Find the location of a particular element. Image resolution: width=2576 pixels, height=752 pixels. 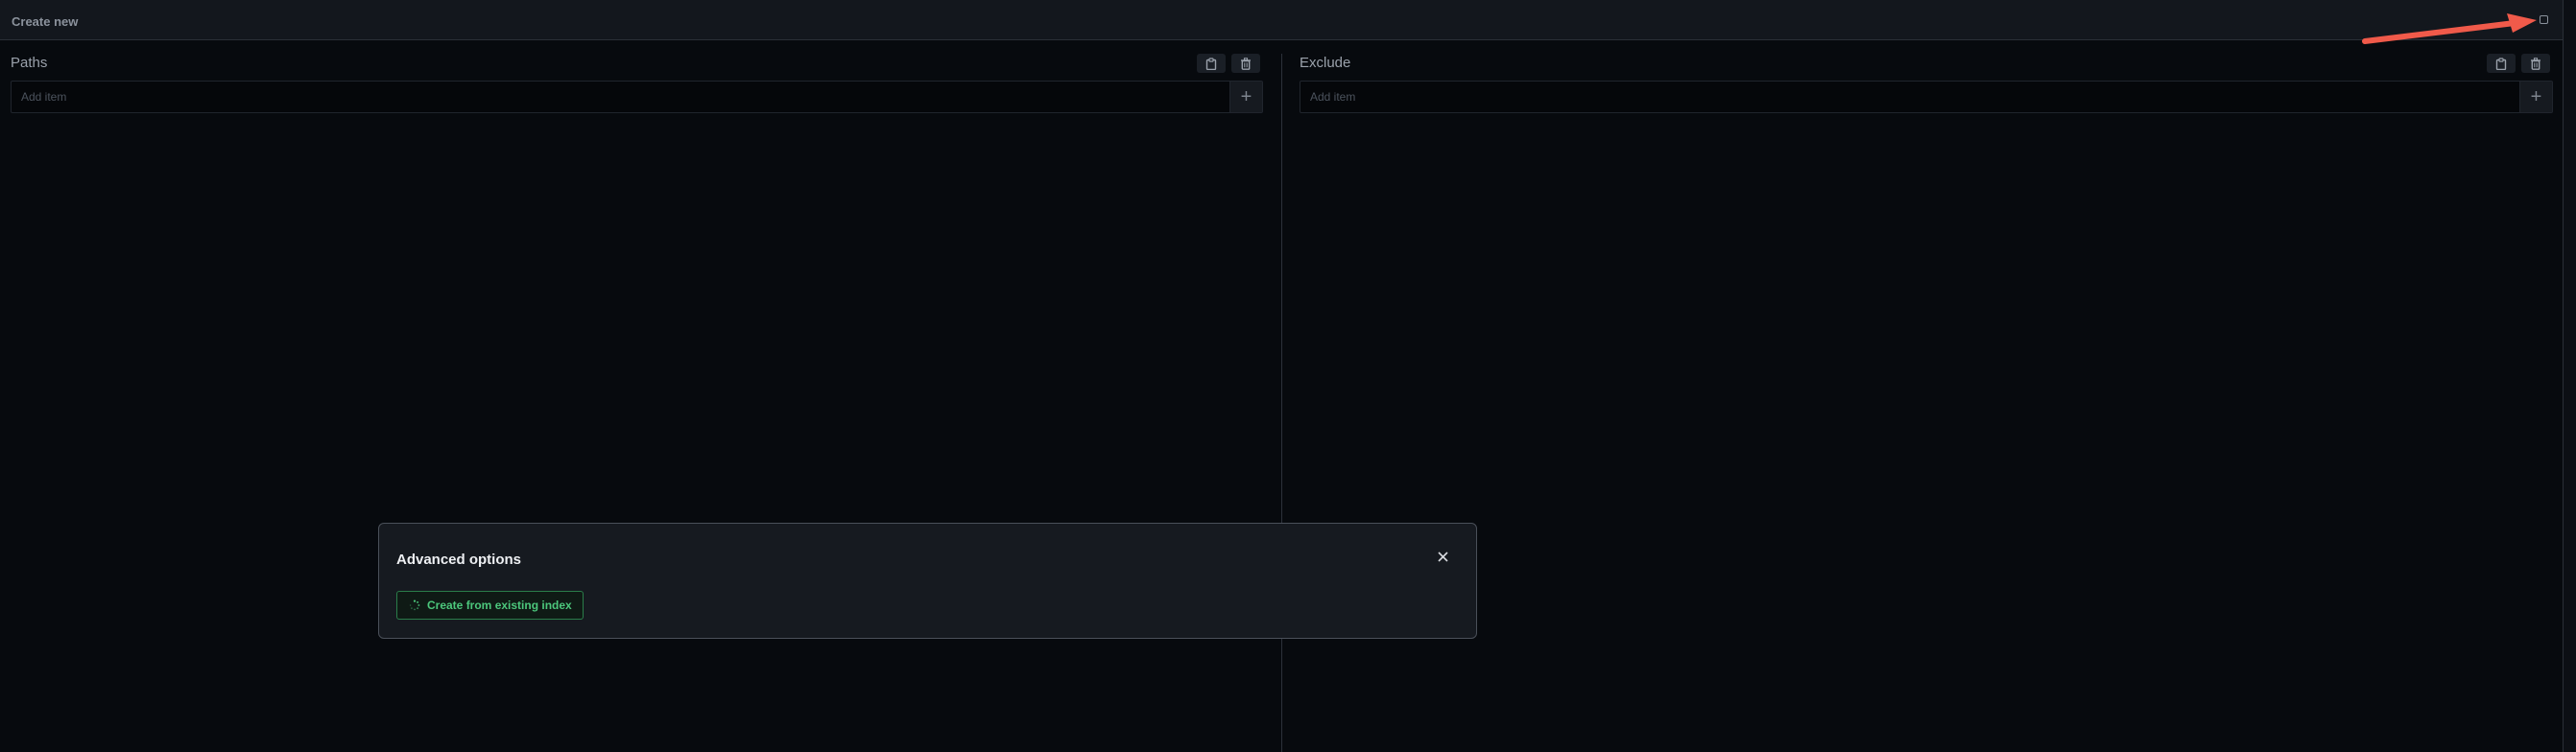

page-header: Create new is located at coordinates (1281, 20).